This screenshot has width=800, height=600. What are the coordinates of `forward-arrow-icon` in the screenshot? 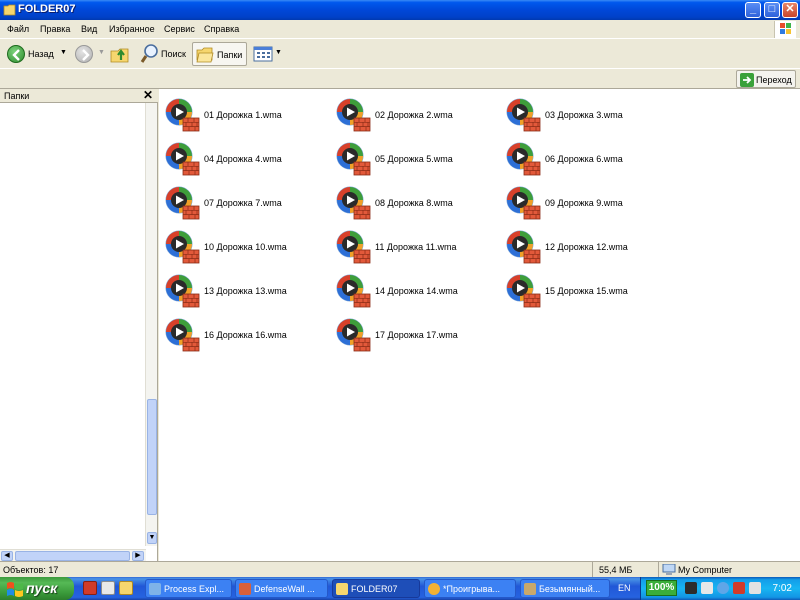 It's located at (84, 54).